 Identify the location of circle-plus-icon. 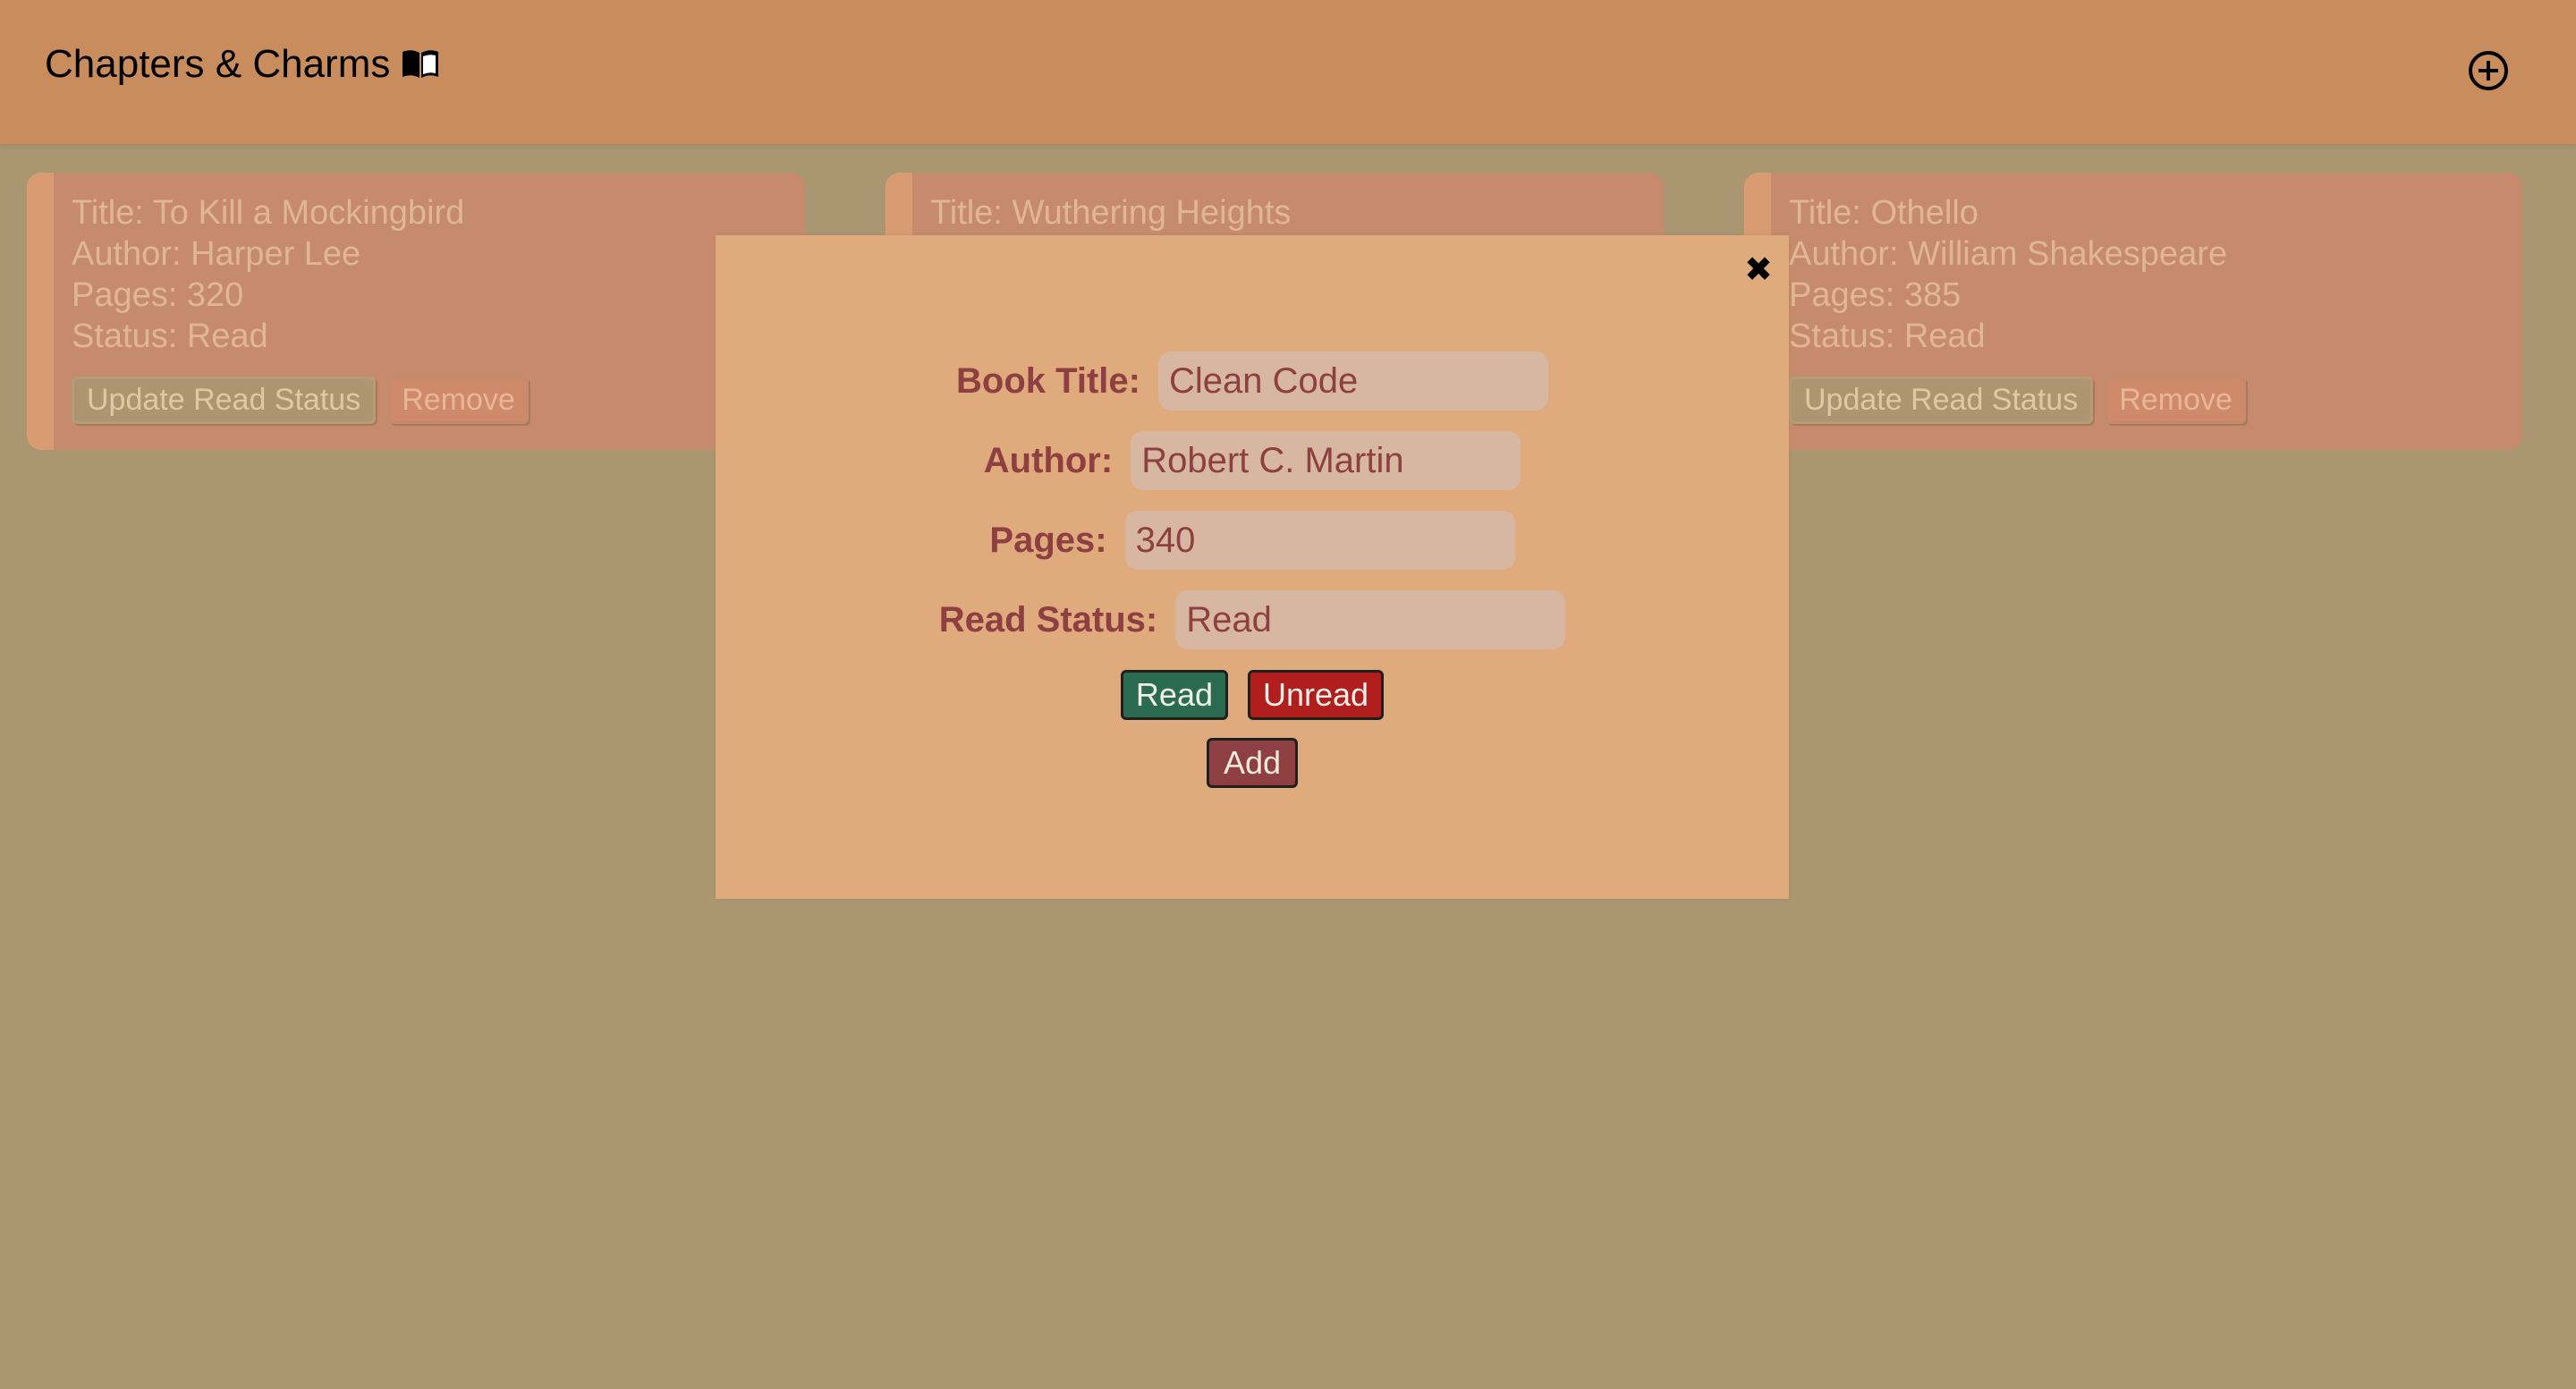
(2488, 70).